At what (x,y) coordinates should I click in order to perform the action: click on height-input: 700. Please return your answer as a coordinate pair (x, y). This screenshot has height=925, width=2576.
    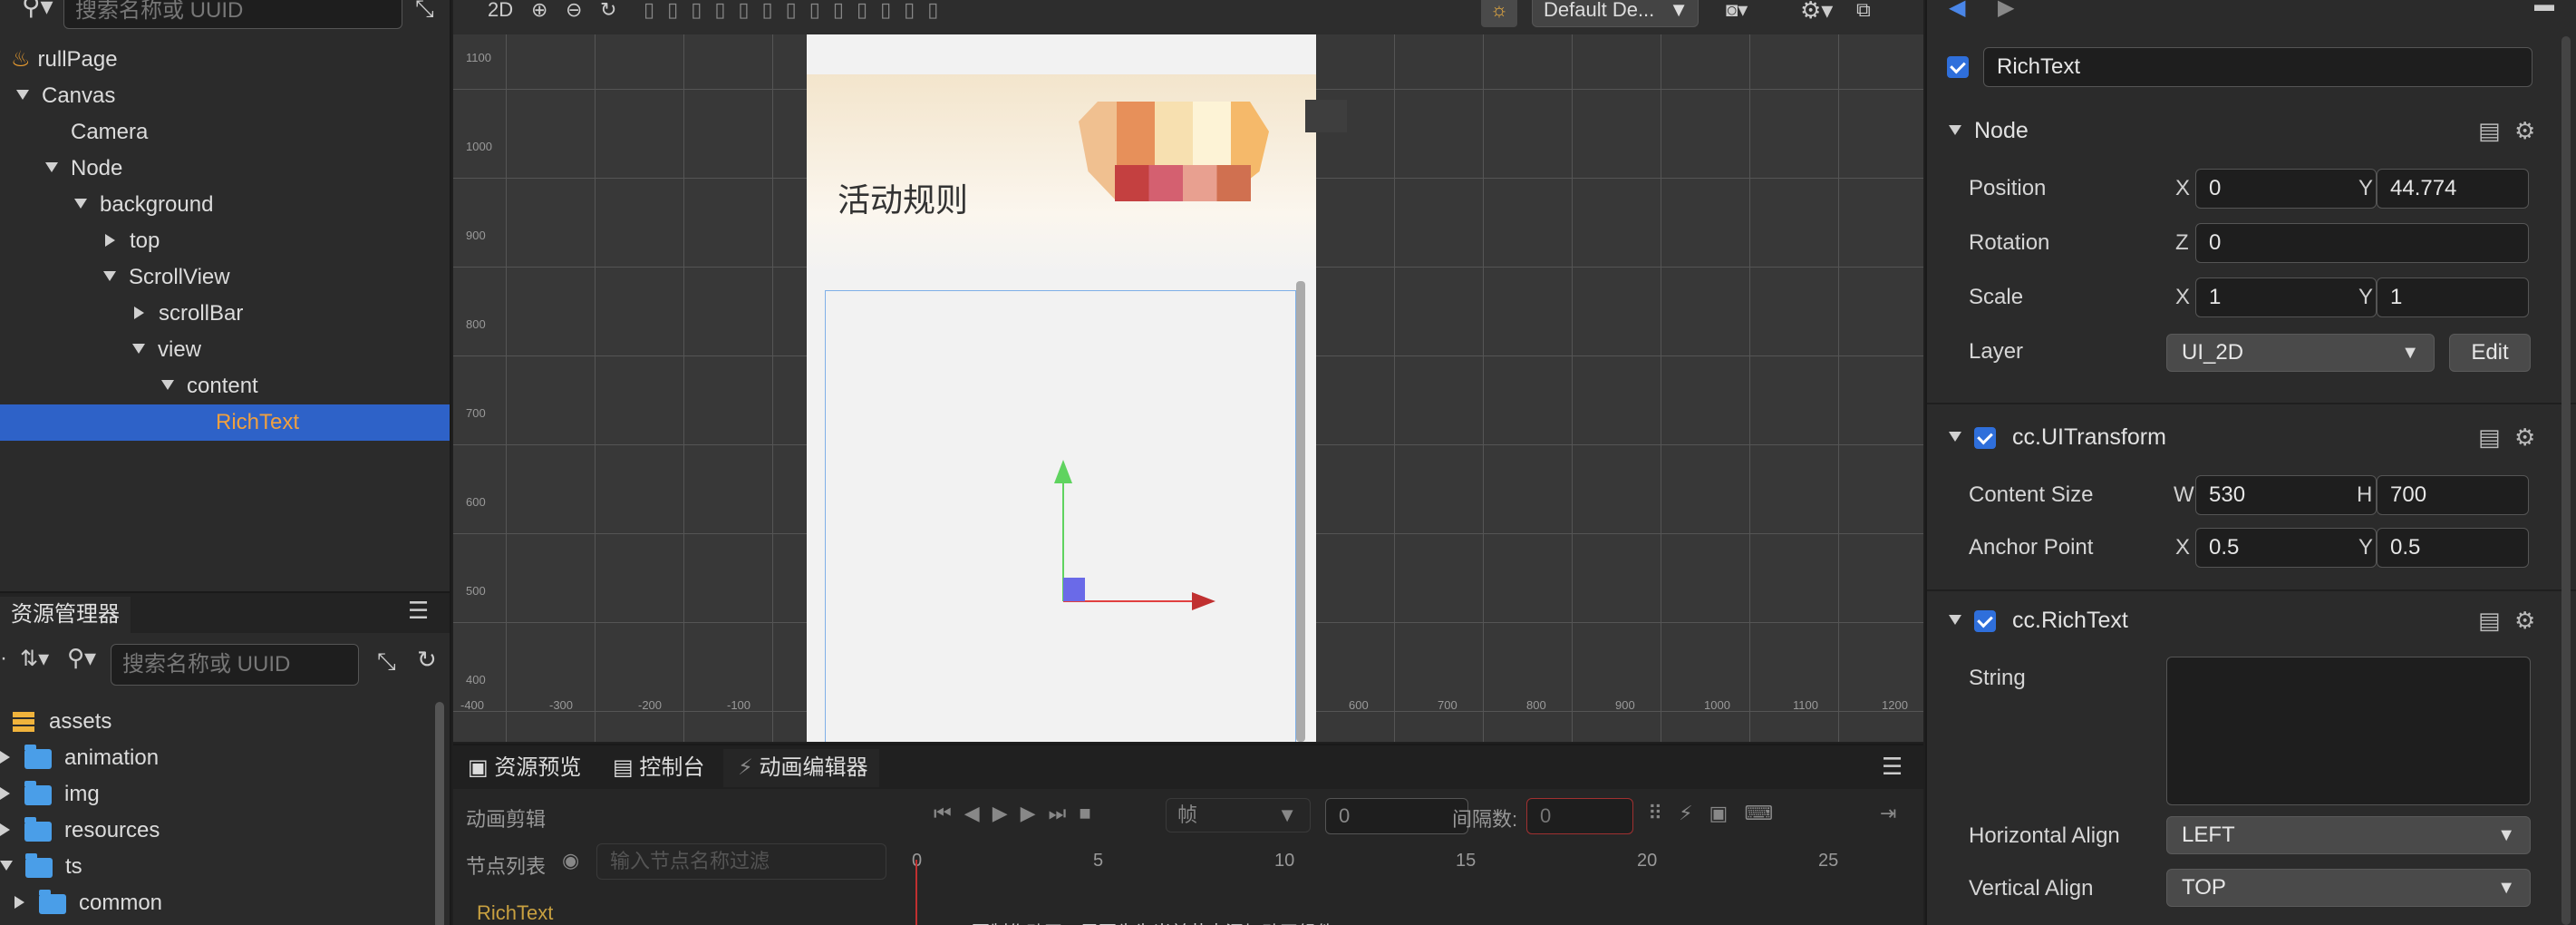
    Looking at the image, I should click on (2453, 495).